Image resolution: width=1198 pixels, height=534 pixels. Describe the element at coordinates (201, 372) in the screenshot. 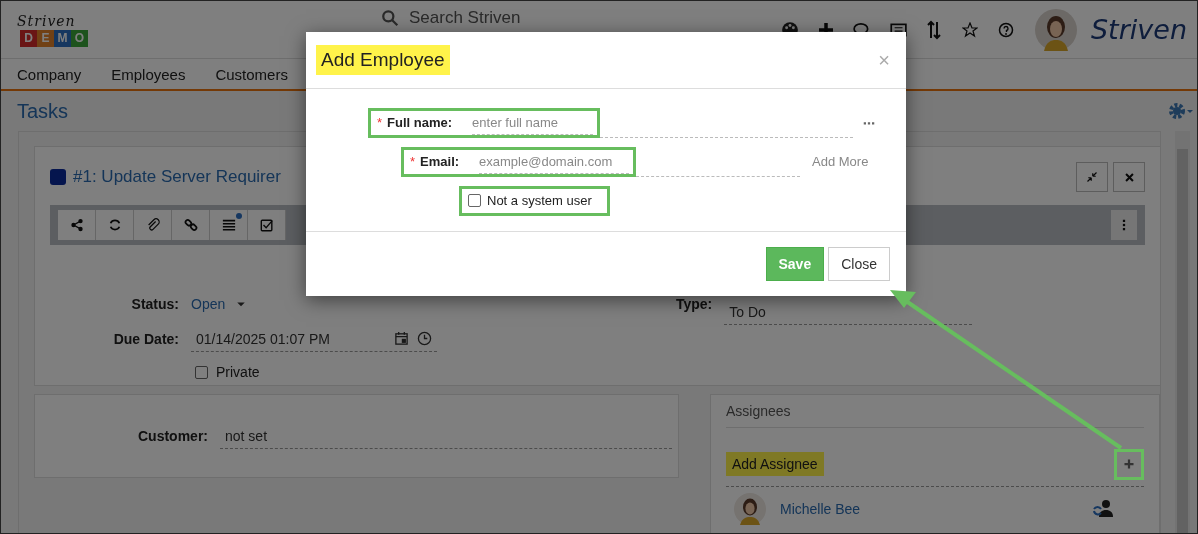

I see `private-checkbox` at that location.